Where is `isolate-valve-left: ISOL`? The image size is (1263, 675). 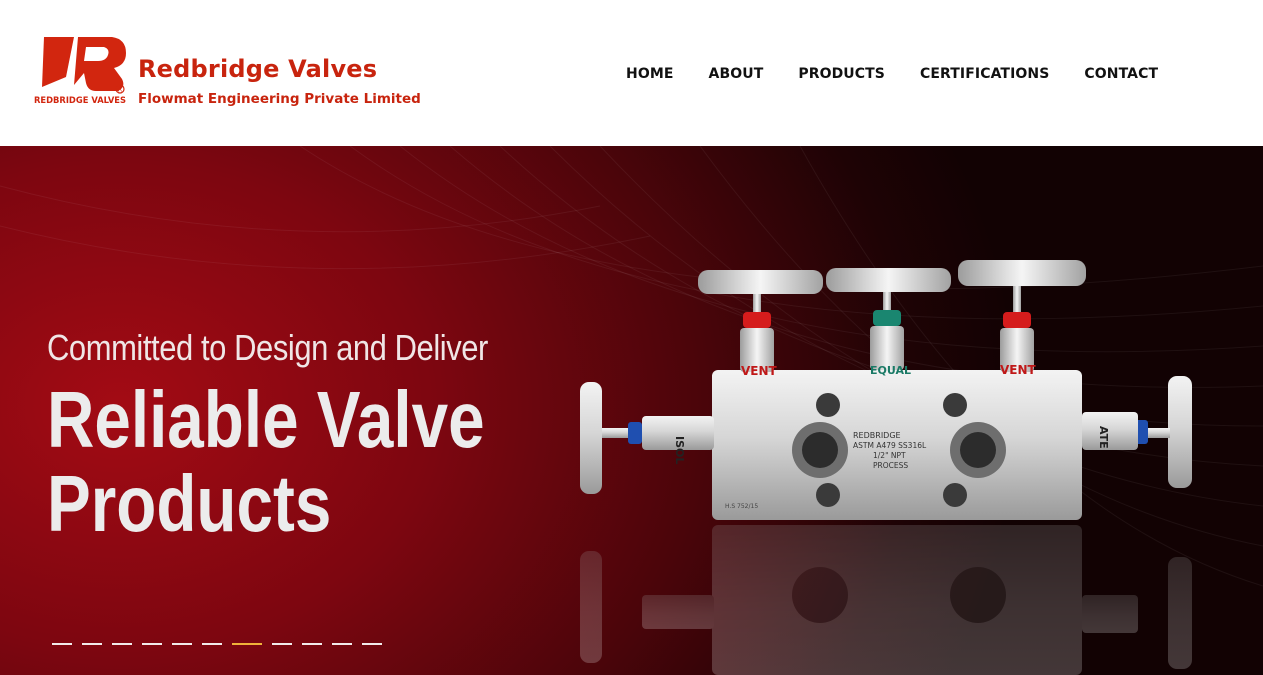
isolate-valve-left: ISOL is located at coordinates (647, 438).